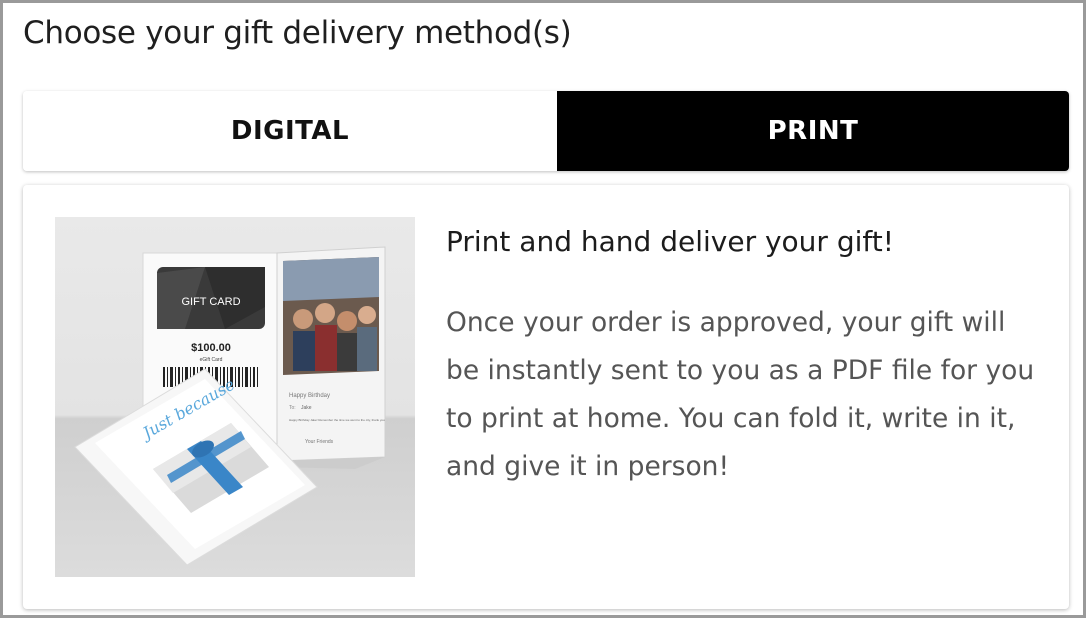 Image resolution: width=1086 pixels, height=618 pixels. What do you see at coordinates (211, 348) in the screenshot?
I see `gift-card-amount: $100.00` at bounding box center [211, 348].